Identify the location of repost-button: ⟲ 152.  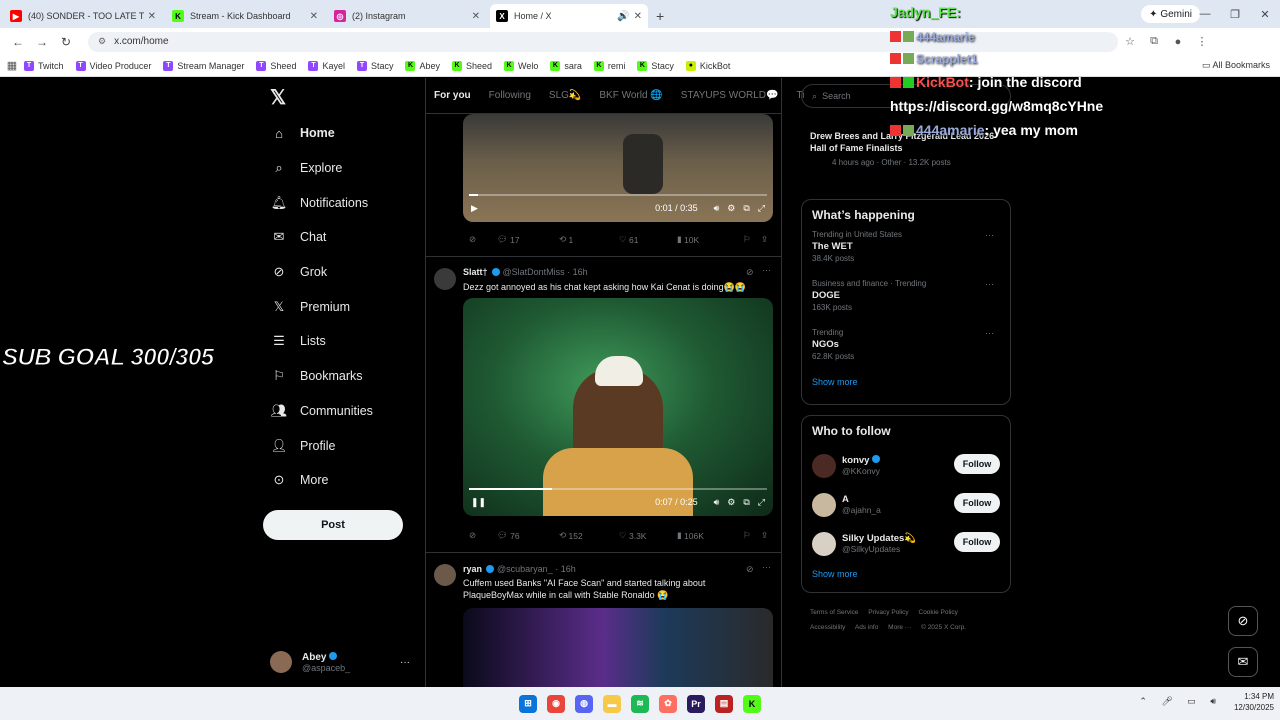
(589, 535).